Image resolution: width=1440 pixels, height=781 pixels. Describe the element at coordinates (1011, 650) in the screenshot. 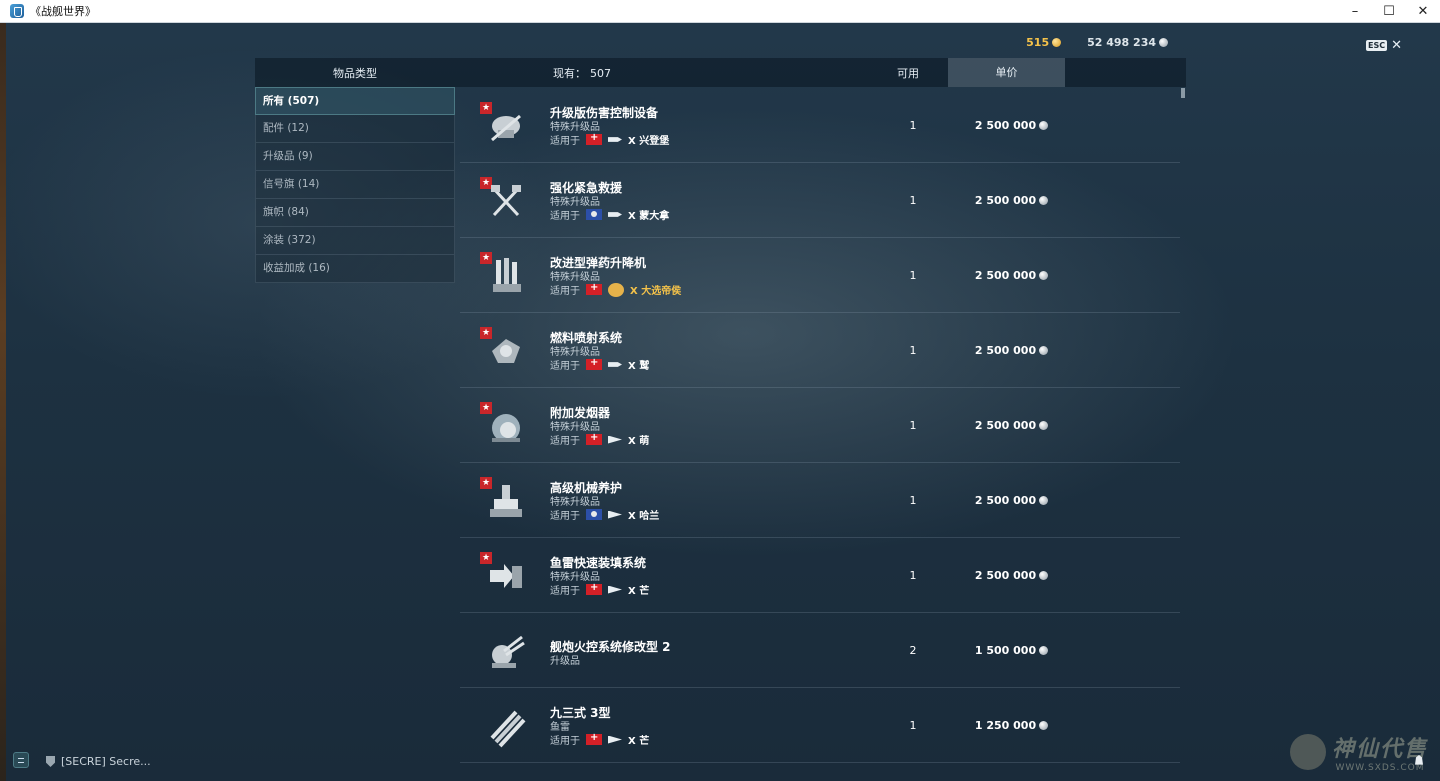

I see `item-price: 1 500 000` at that location.